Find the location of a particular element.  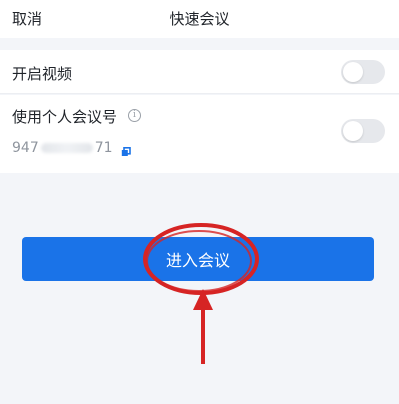

page-title: 快速会议 is located at coordinates (199, 19).